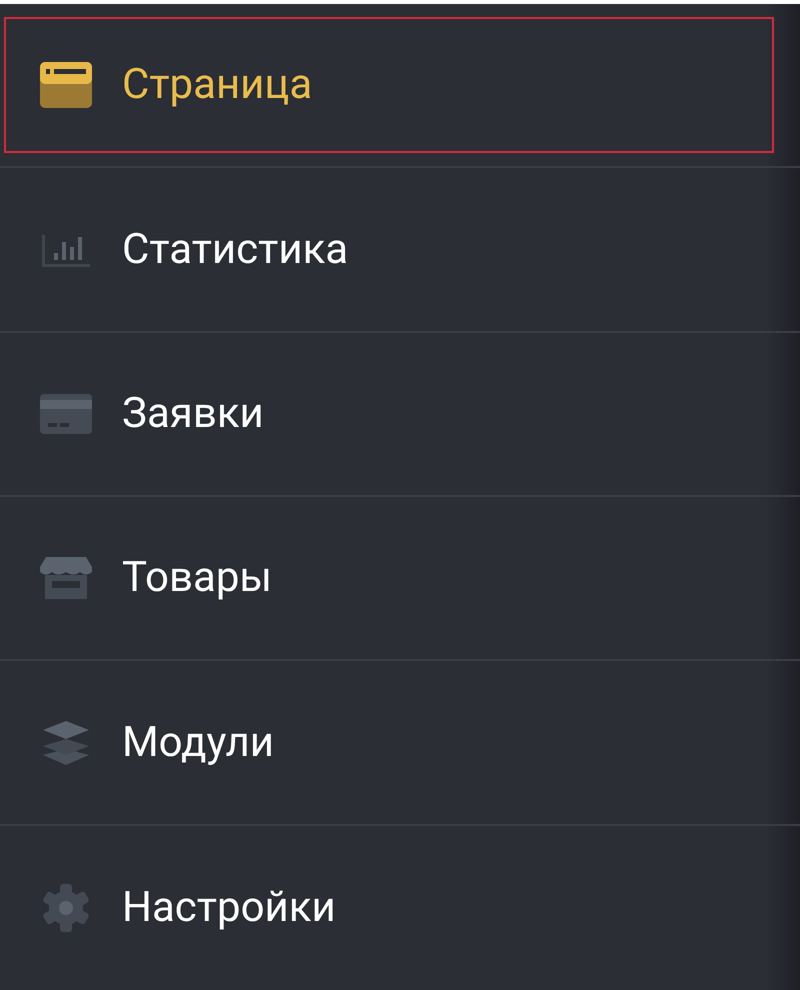  I want to click on menu-item: Заявки, so click(389, 414).